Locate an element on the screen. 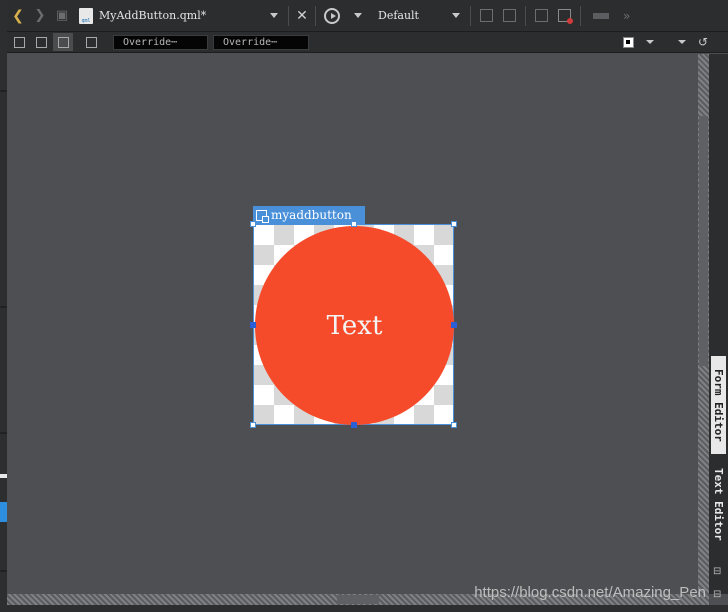  resize-handle-left is located at coordinates (253, 325).